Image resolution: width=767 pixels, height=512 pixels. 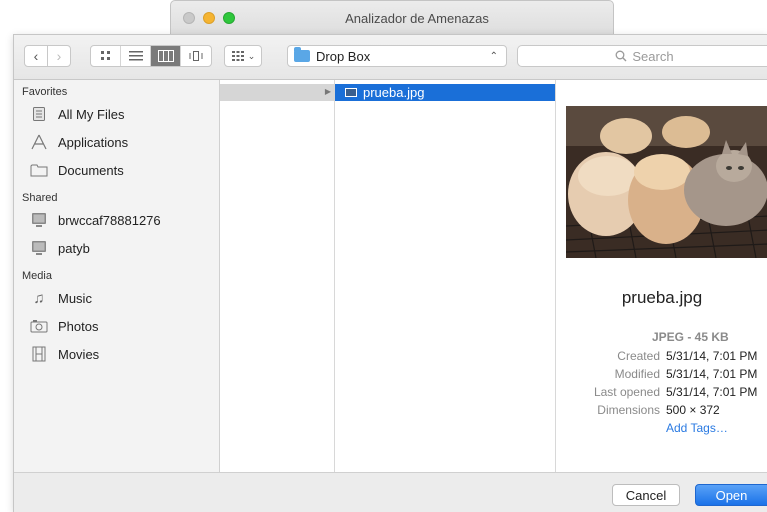 What do you see at coordinates (39, 142) in the screenshot?
I see `applications-icon` at bounding box center [39, 142].